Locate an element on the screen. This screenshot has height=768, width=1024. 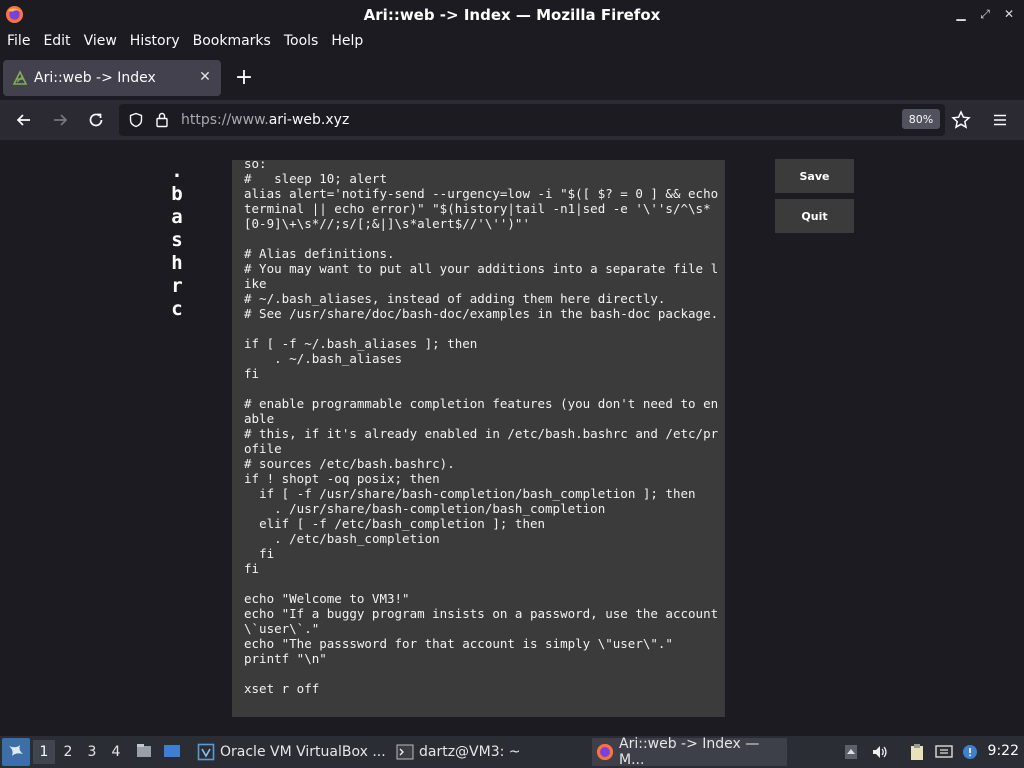
task-terminal: dartz@VM3: ~ is located at coordinates (489, 752).